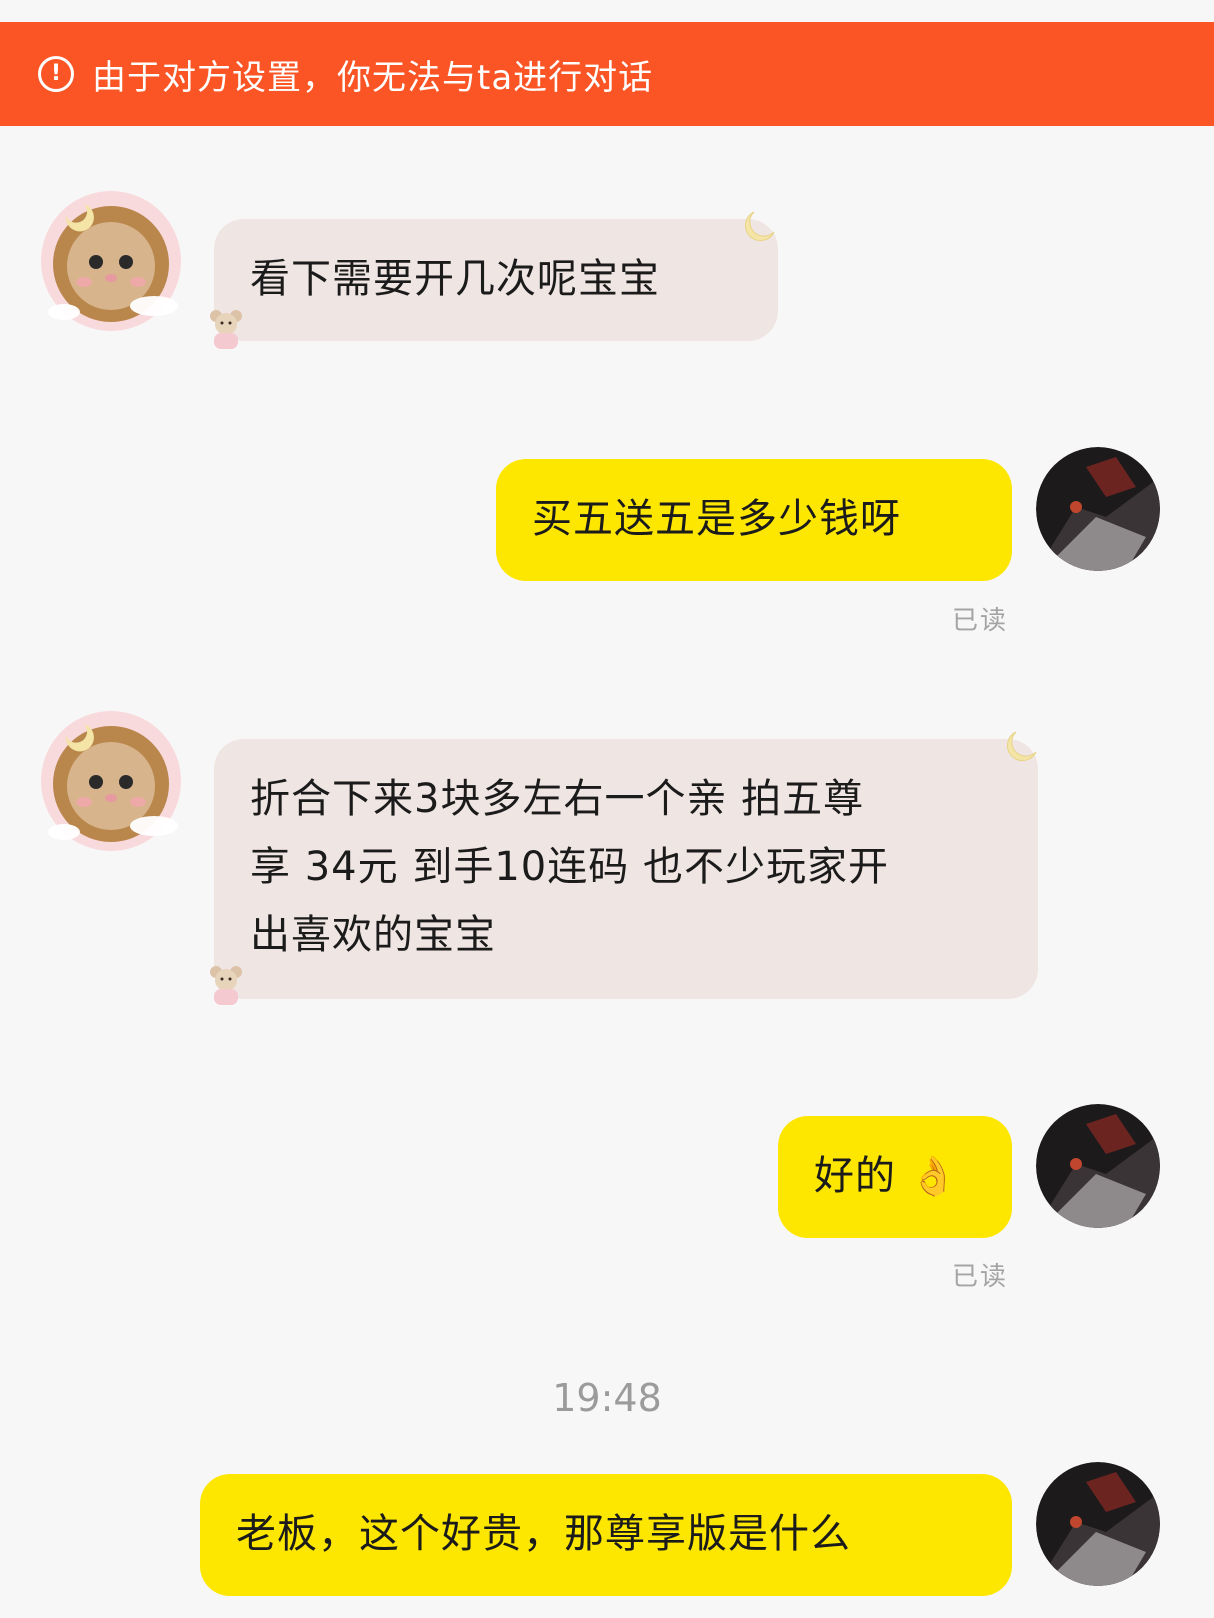  Describe the element at coordinates (557, 799) in the screenshot. I see `message-line: 折合下来3块多左右一个亲 拍五尊` at that location.